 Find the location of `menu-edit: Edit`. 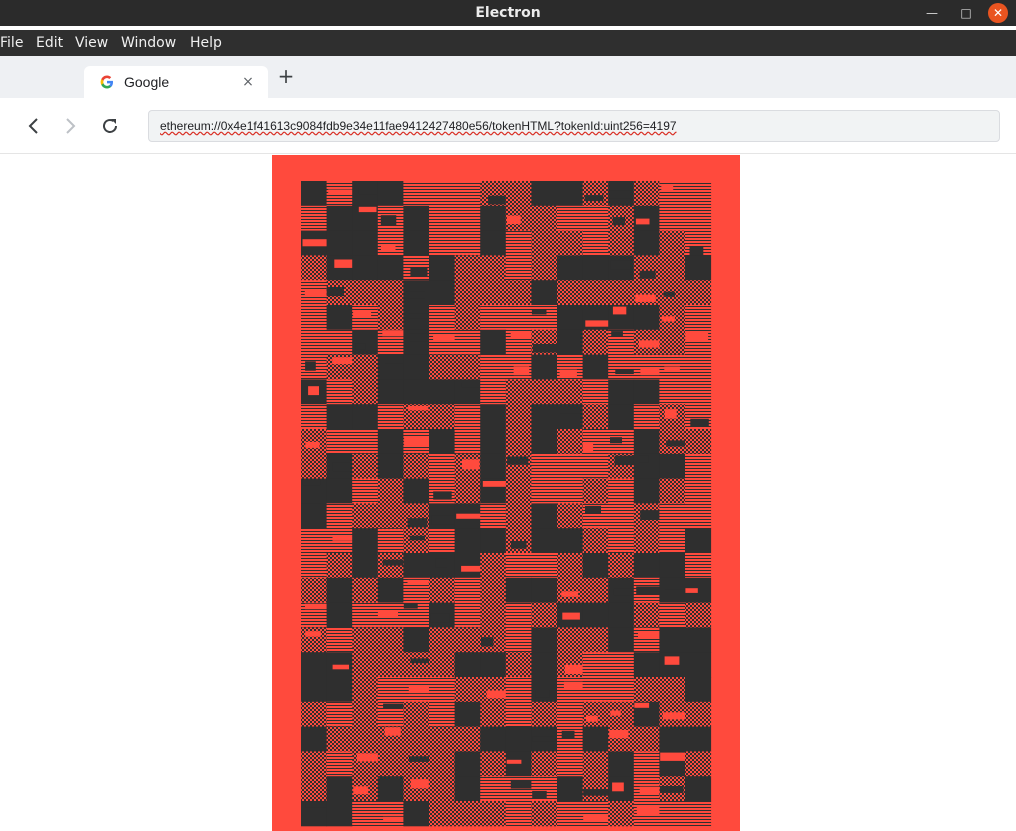

menu-edit: Edit is located at coordinates (49, 43).